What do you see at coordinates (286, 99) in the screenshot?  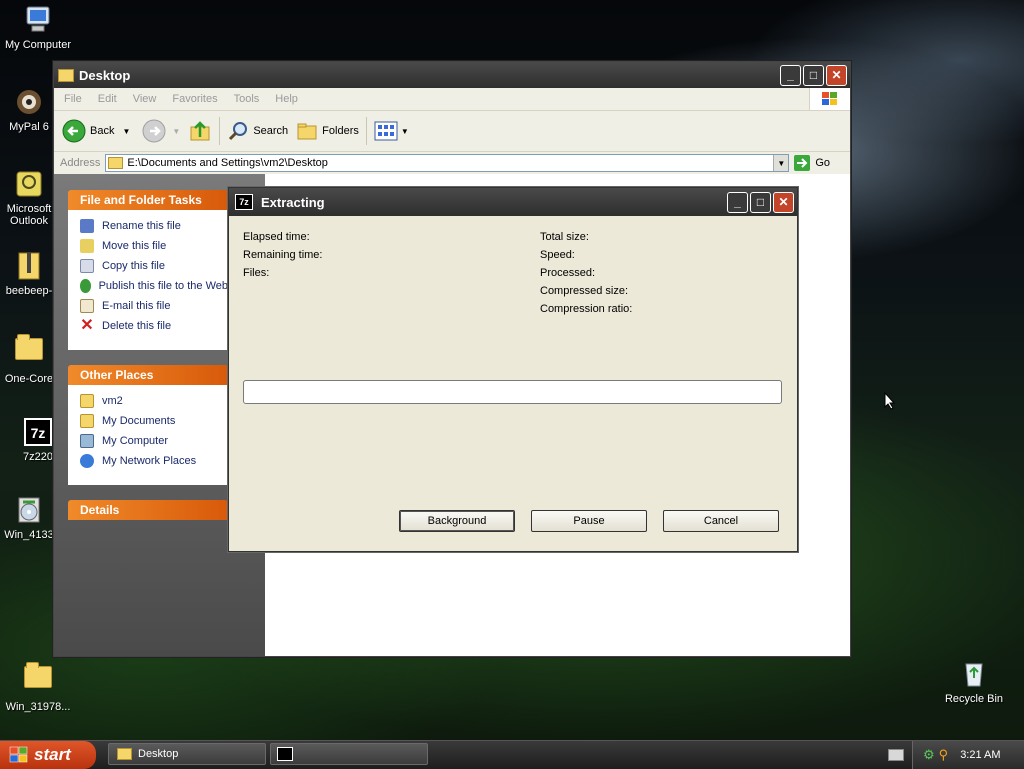 I see `menu-help: Help` at bounding box center [286, 99].